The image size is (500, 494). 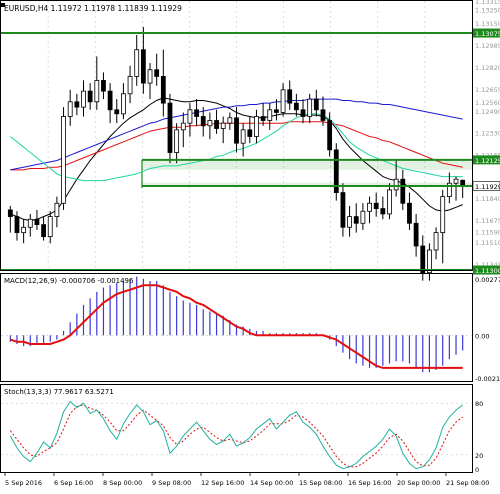 What do you see at coordinates (487, 103) in the screenshot?
I see `price-tick-label: 1.12560` at bounding box center [487, 103].